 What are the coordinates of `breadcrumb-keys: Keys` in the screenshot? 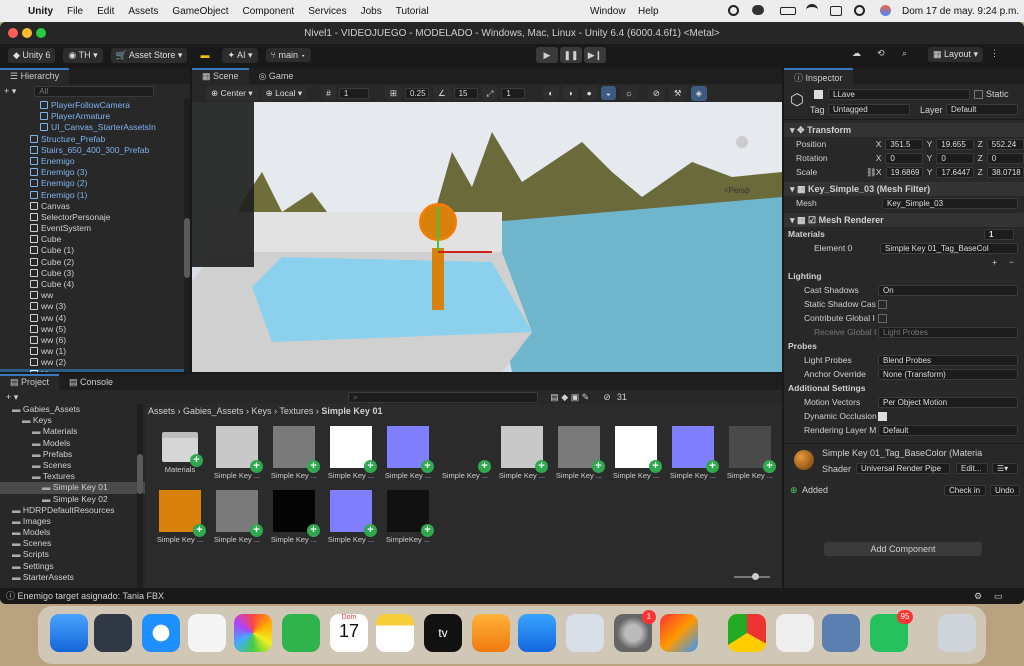 It's located at (262, 411).